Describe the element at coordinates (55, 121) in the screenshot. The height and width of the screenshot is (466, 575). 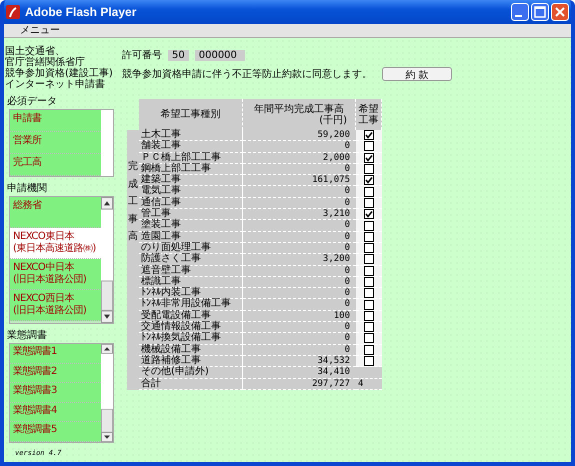
I see `list-item: 申請書` at that location.